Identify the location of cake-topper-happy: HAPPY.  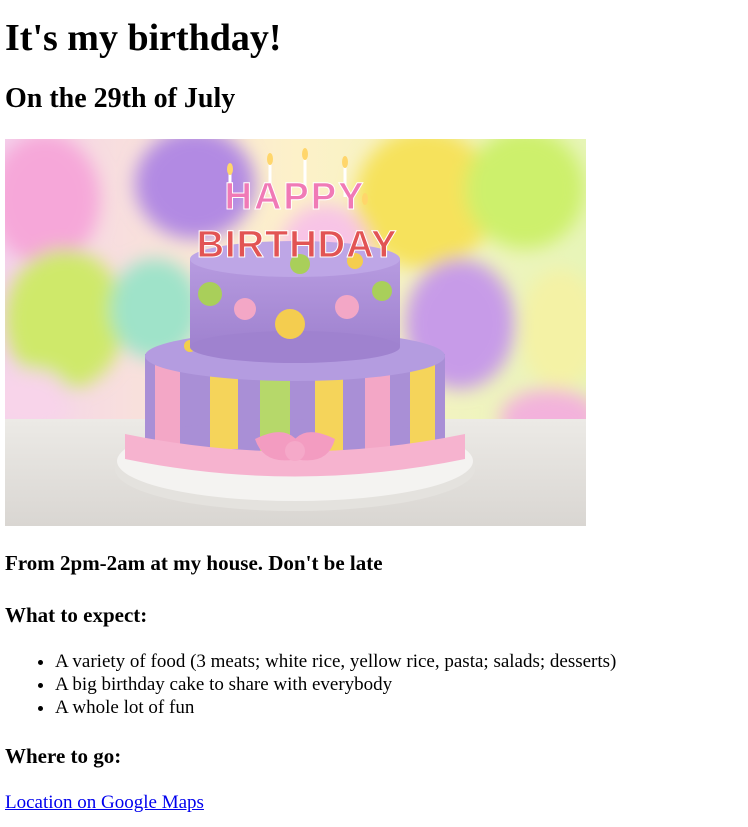
(295, 197).